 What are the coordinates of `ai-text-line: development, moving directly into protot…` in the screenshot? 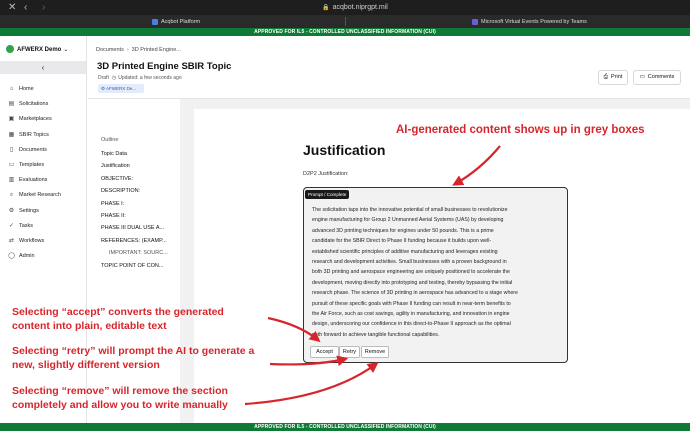 It's located at (412, 282).